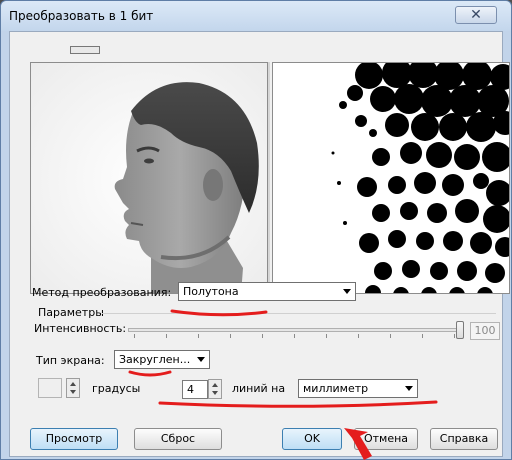 Image resolution: width=512 pixels, height=460 pixels. What do you see at coordinates (81, 16) in the screenshot?
I see `dialog-title: Преобразовать в 1 бит` at bounding box center [81, 16].